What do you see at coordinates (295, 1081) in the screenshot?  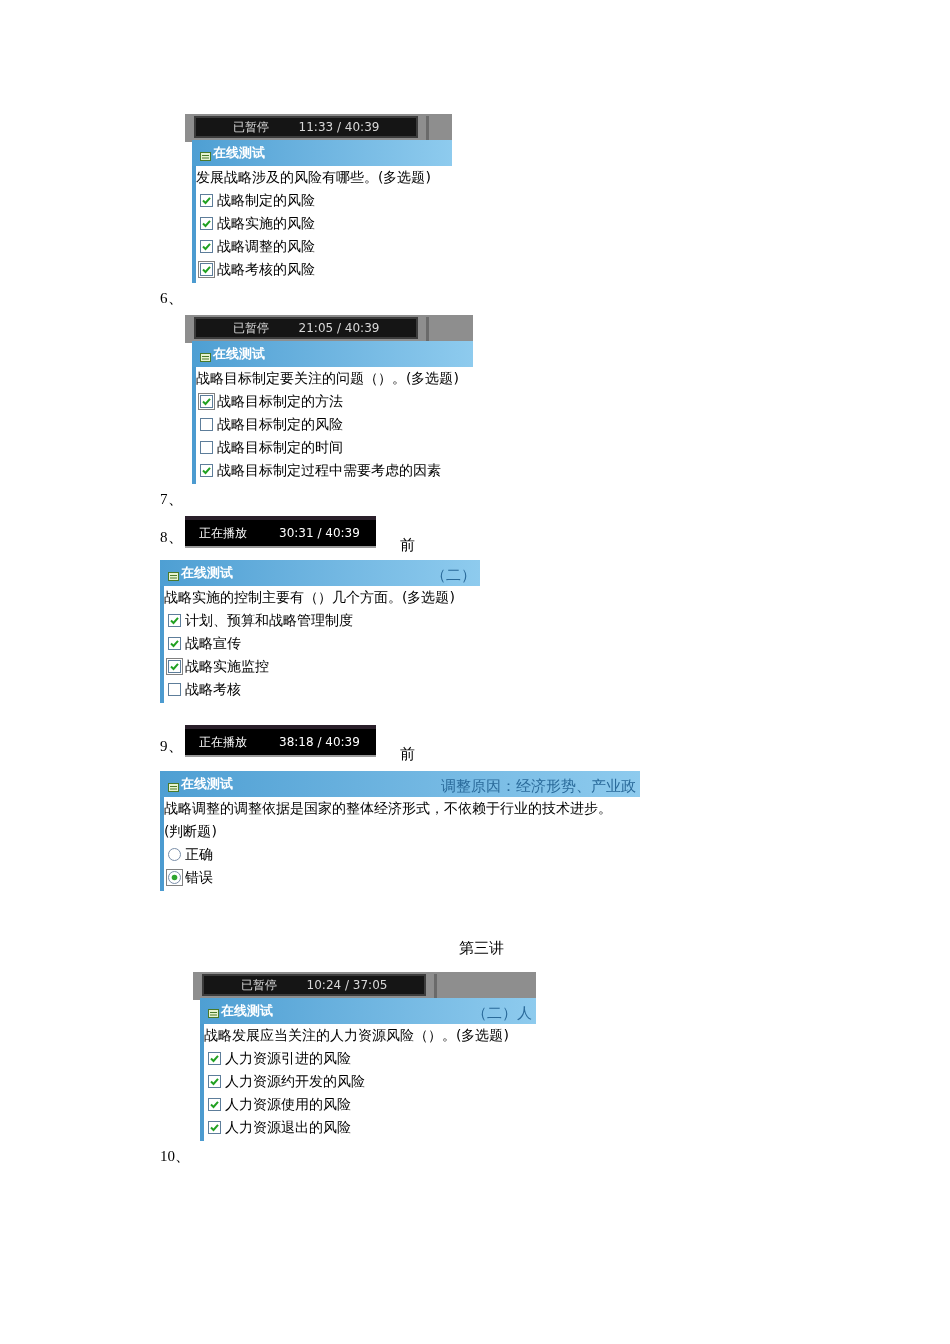 I see `option-label: 人力资源约开发的风险` at bounding box center [295, 1081].